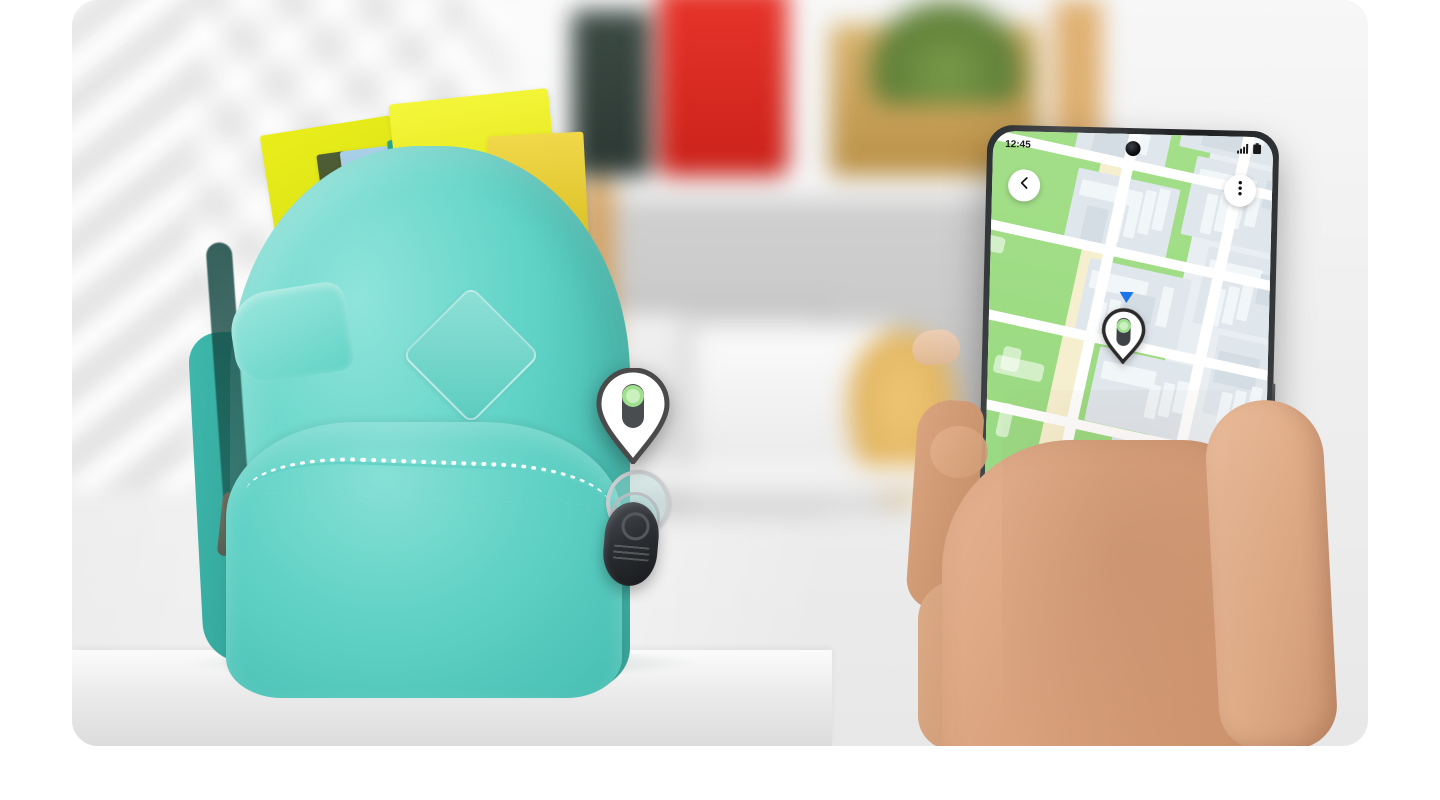 The image size is (1440, 800). Describe the element at coordinates (959, 452) in the screenshot. I see `finger-knuckle` at that location.